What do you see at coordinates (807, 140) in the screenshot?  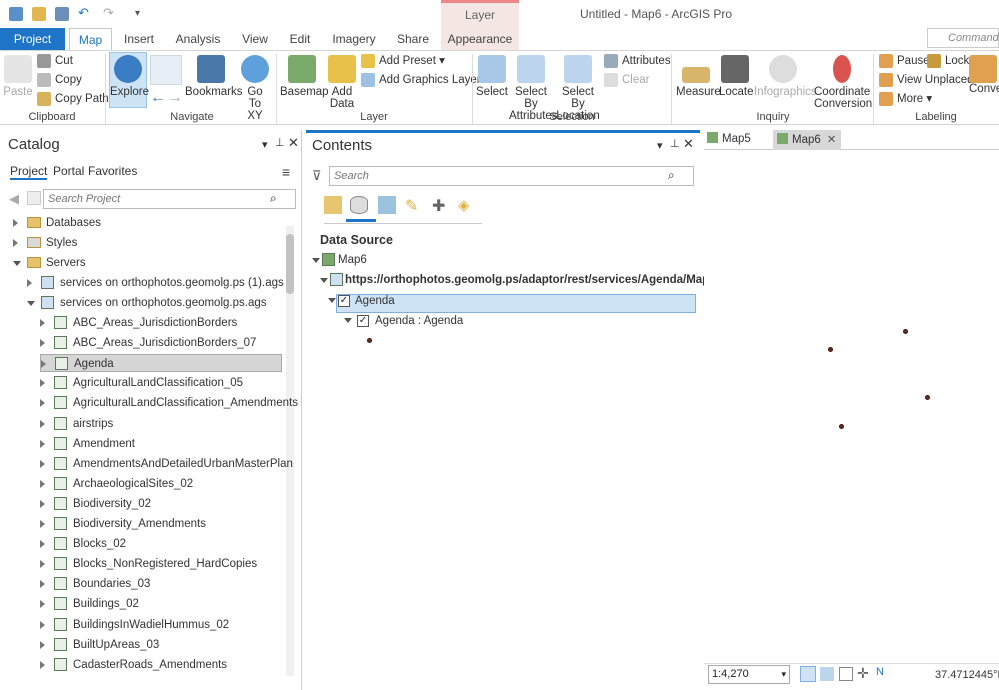 I see `tab-map6: Map6 ✕` at bounding box center [807, 140].